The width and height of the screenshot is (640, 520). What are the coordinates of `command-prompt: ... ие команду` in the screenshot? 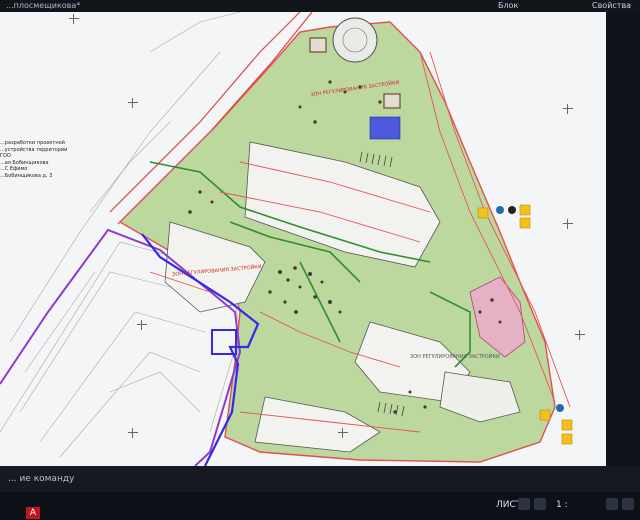 It's located at (41, 479).